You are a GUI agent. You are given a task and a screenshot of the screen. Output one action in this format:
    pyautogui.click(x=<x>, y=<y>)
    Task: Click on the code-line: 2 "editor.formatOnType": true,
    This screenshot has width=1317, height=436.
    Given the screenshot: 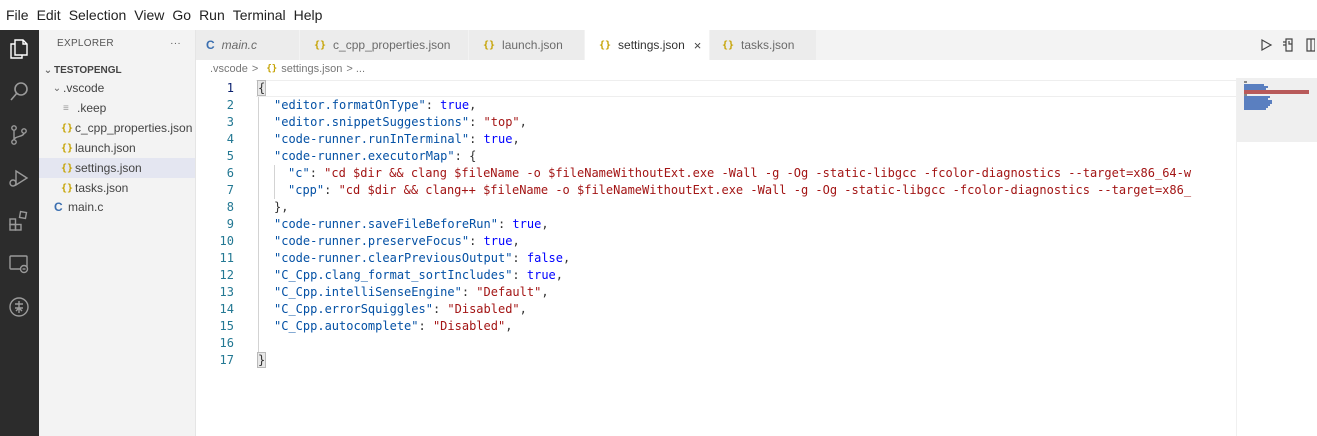 What is the action you would take?
    pyautogui.click(x=716, y=105)
    